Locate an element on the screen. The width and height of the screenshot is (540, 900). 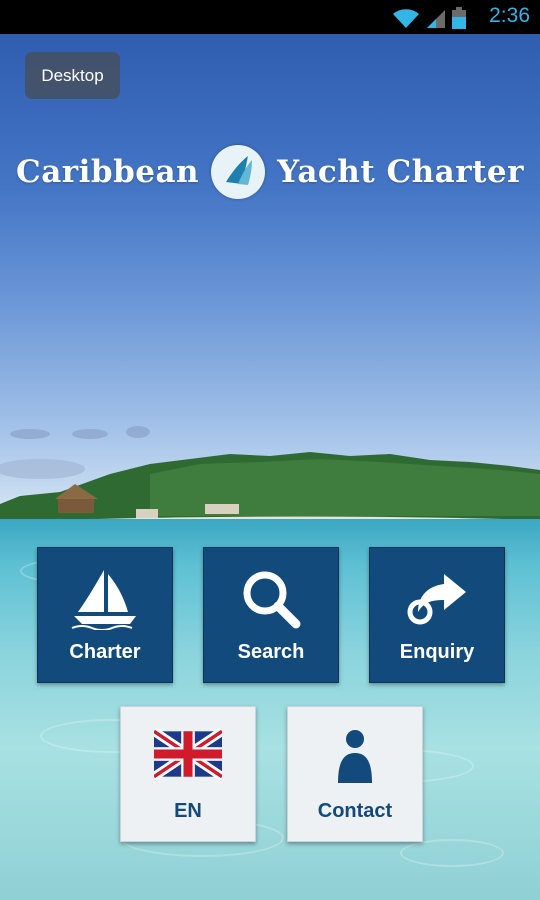
clock: 2:36 is located at coordinates (509, 15).